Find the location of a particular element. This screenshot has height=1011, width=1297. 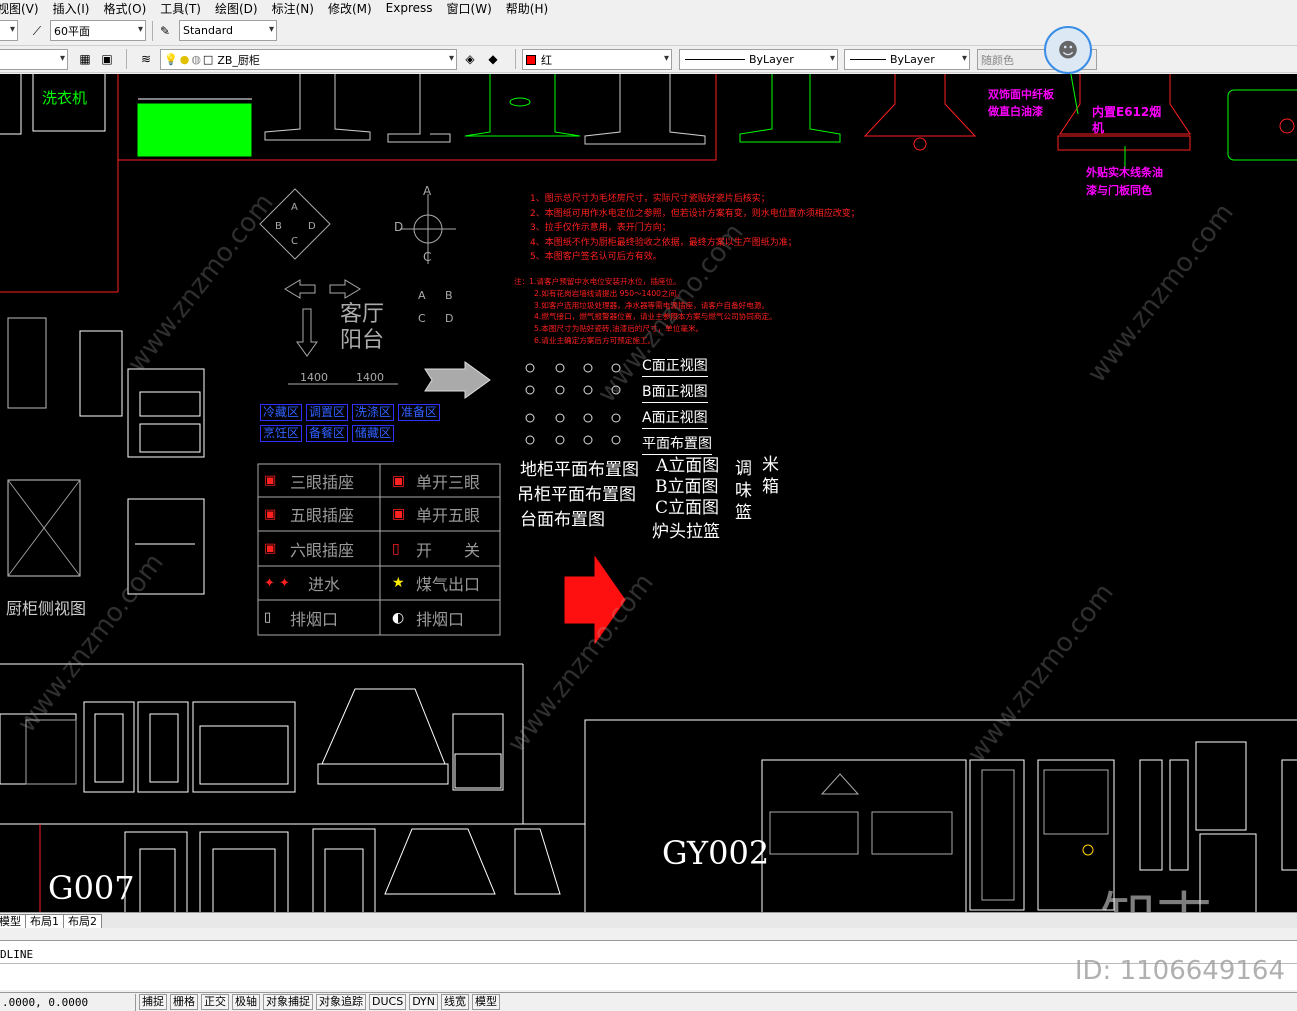

text-style-select: Standard ▾ is located at coordinates (228, 30).